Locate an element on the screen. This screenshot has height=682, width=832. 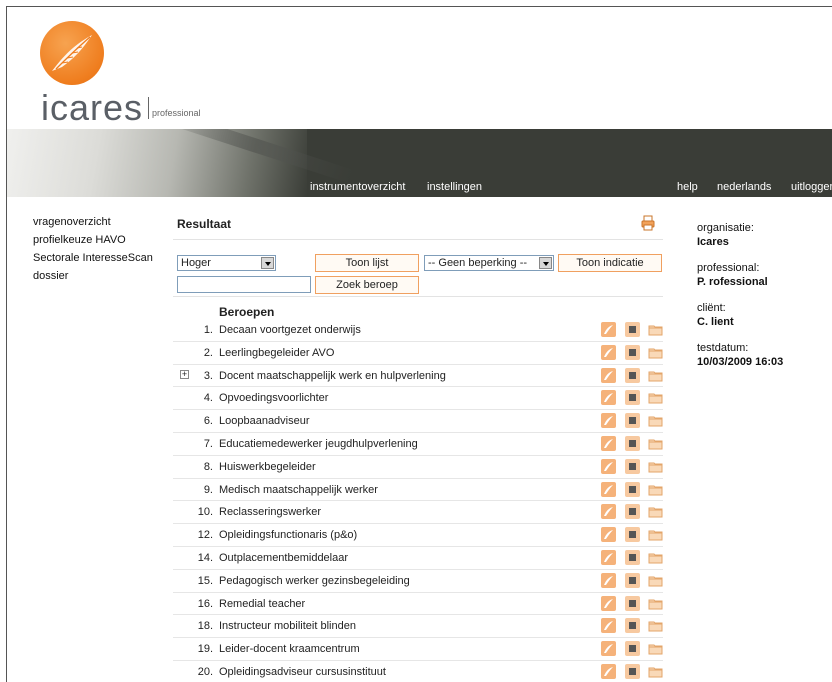
list-item-name: Medisch maatschappelijk werker is located at coordinates (298, 490).